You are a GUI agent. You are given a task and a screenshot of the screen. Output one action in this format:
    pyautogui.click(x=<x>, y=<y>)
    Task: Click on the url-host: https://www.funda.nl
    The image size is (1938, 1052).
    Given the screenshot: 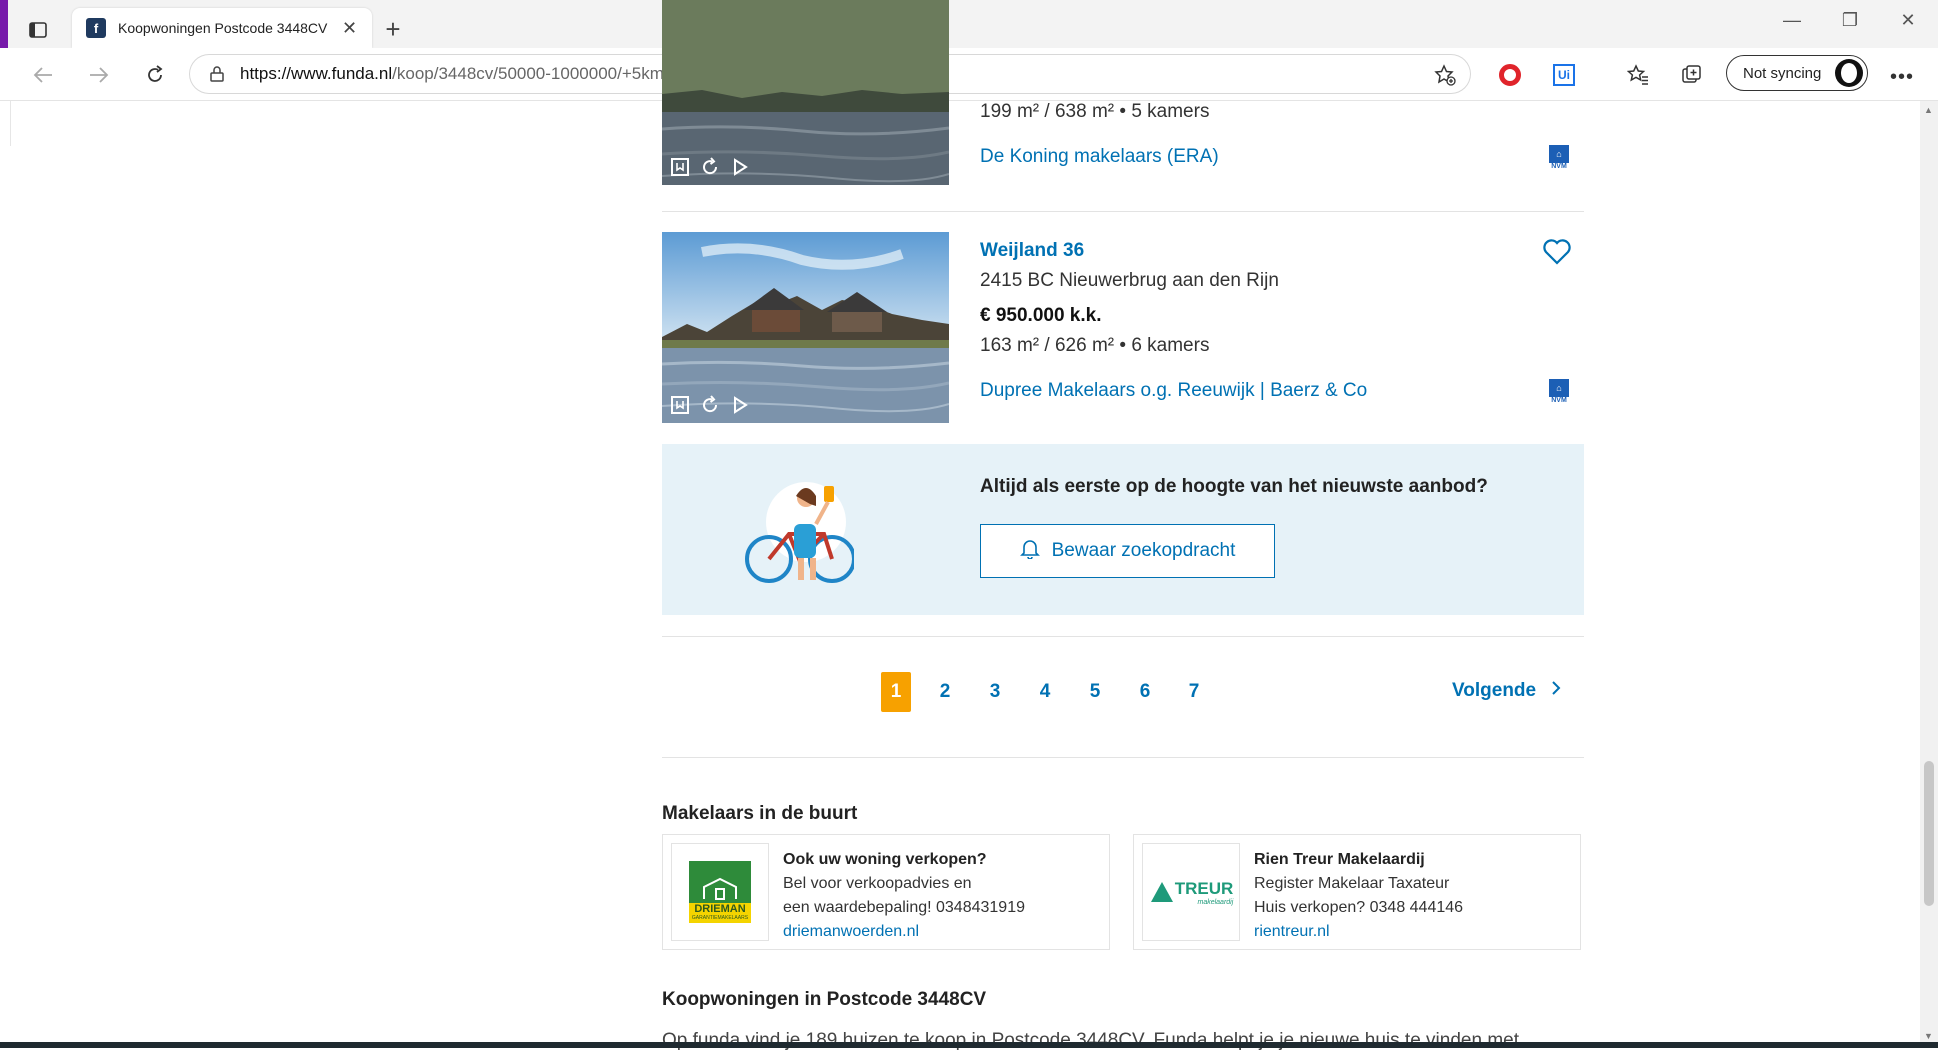 What is the action you would take?
    pyautogui.click(x=316, y=73)
    